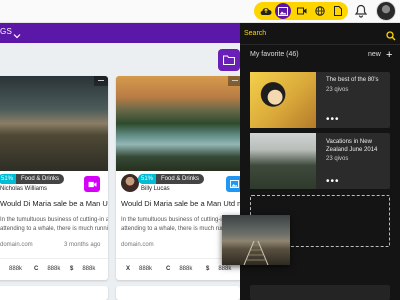  Describe the element at coordinates (23, 189) in the screenshot. I see `card-author: Nicholas Williams` at that location.